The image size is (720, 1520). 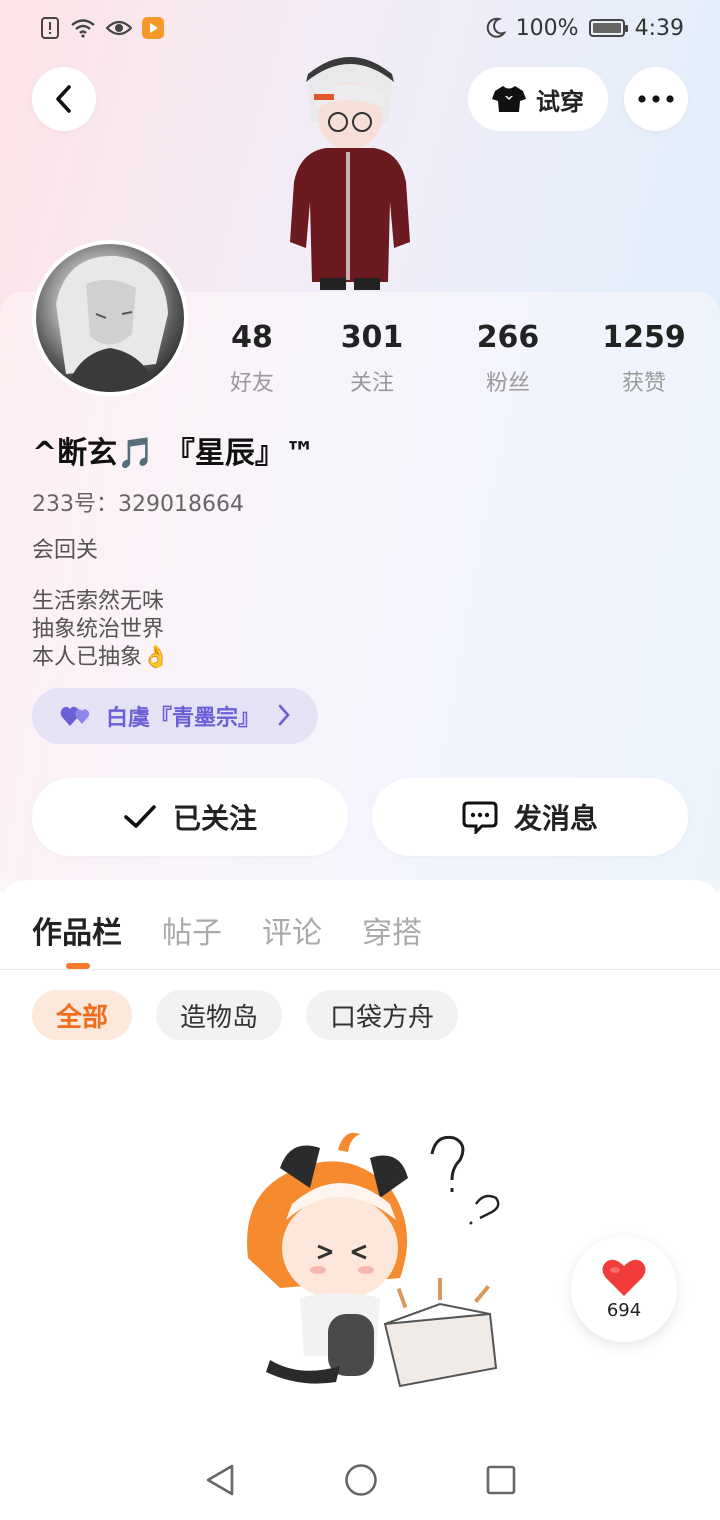 I want to click on guild-chip: 白虞『青墨宗』, so click(x=175, y=716).